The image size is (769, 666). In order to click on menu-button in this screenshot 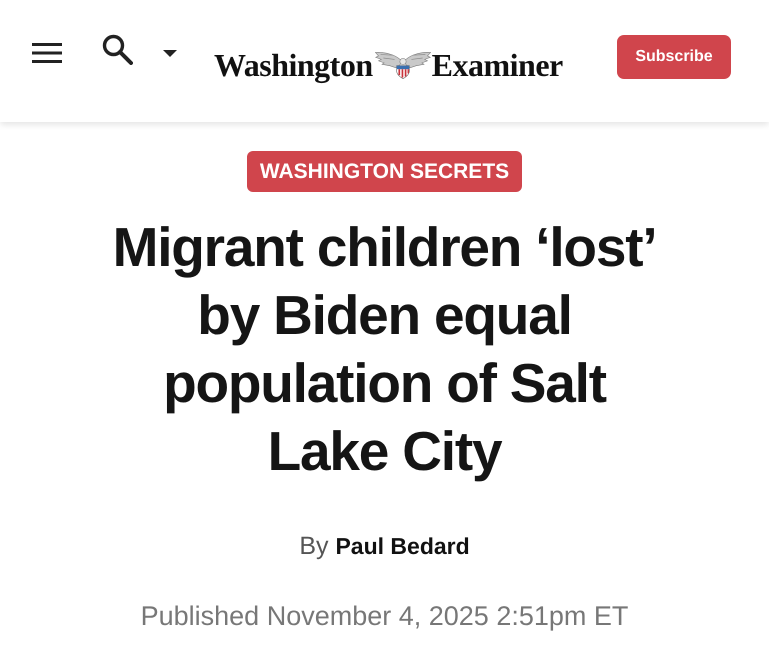, I will do `click(47, 53)`.